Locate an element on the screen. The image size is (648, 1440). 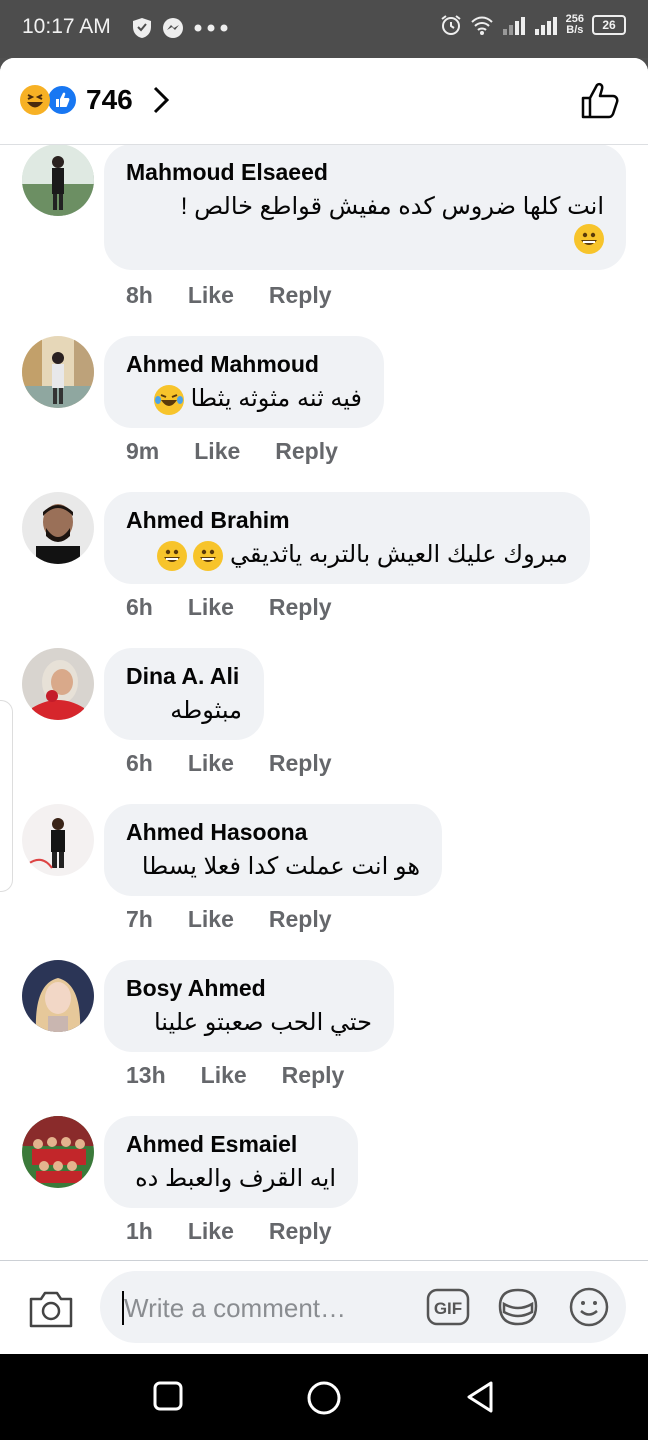
comment-text: انت كلها ضروس كده مفيش قواطع خالص ! is located at coordinates (365, 222).